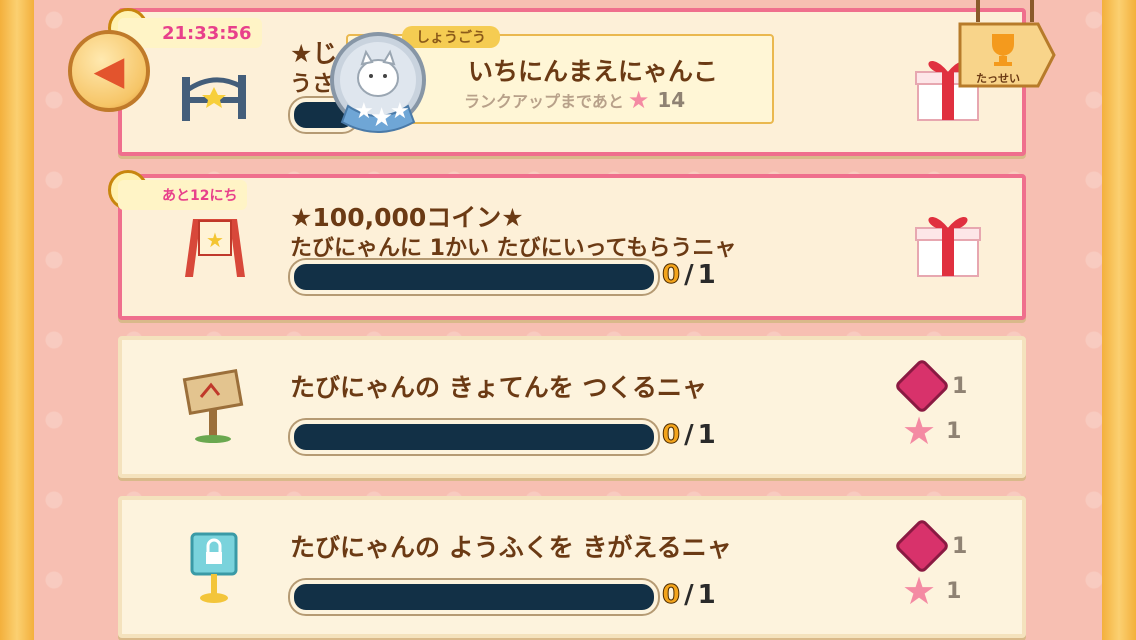 The height and width of the screenshot is (640, 1136). I want to click on deadline-text: あと12にち, so click(200, 196).